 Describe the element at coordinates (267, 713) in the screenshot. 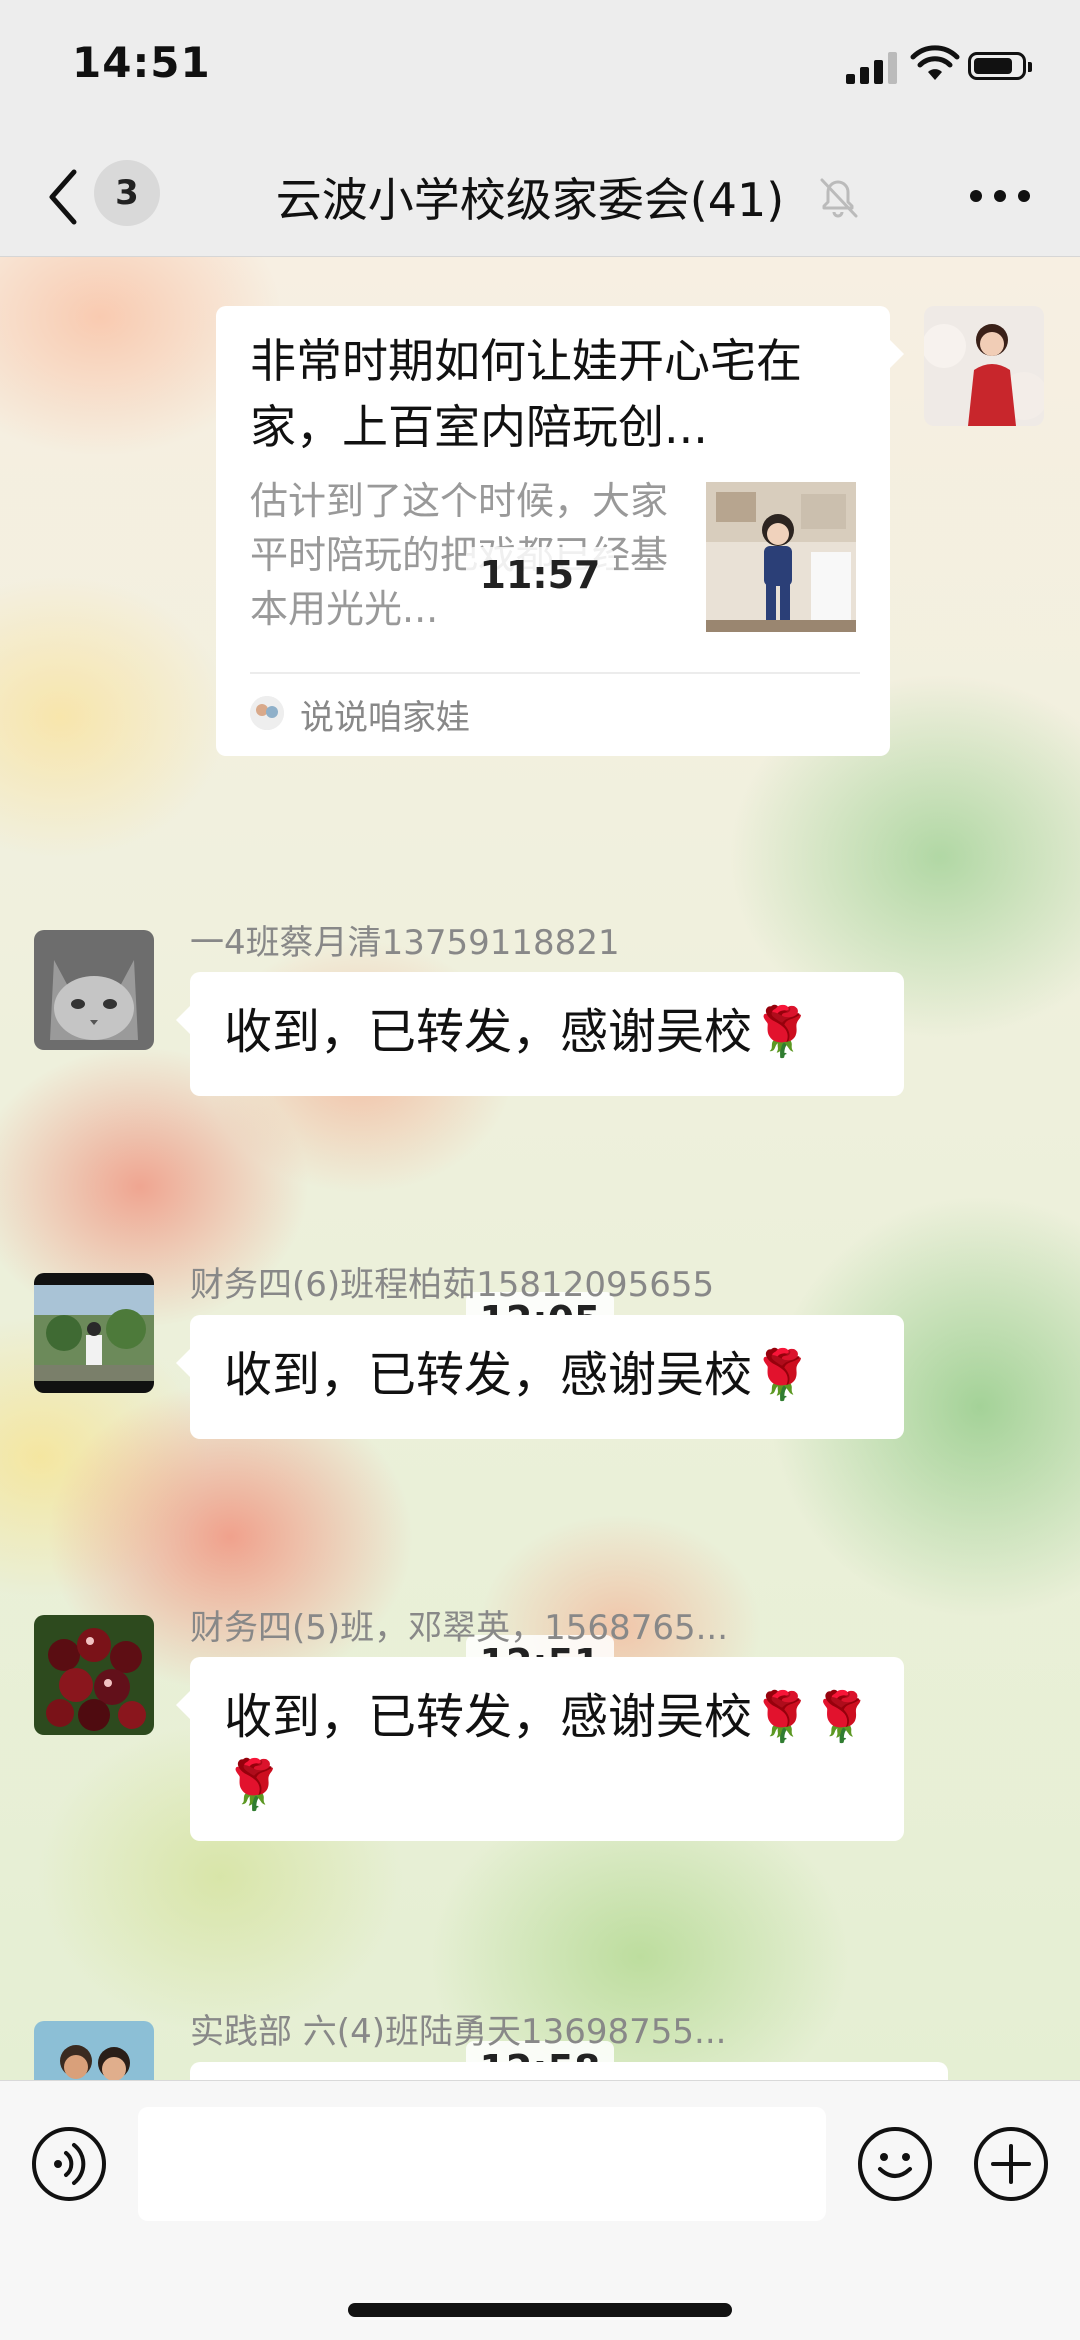

I see `source-account-avatar` at that location.